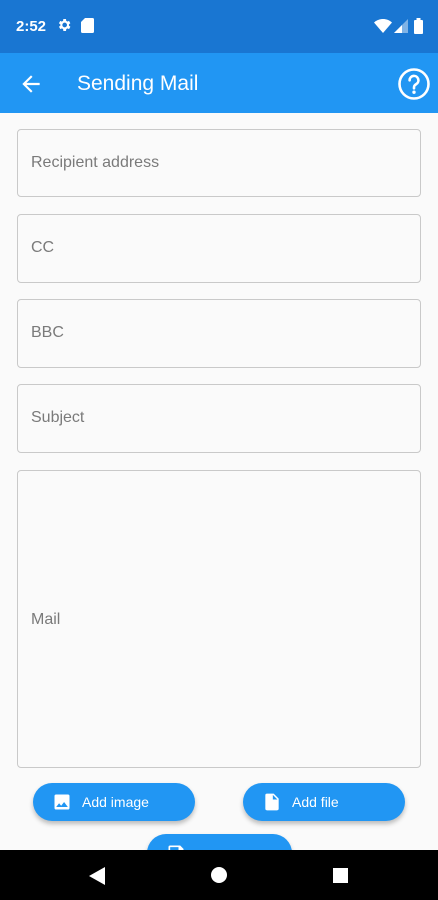 This screenshot has width=438, height=900. Describe the element at coordinates (64, 27) in the screenshot. I see `settings-icon` at that location.